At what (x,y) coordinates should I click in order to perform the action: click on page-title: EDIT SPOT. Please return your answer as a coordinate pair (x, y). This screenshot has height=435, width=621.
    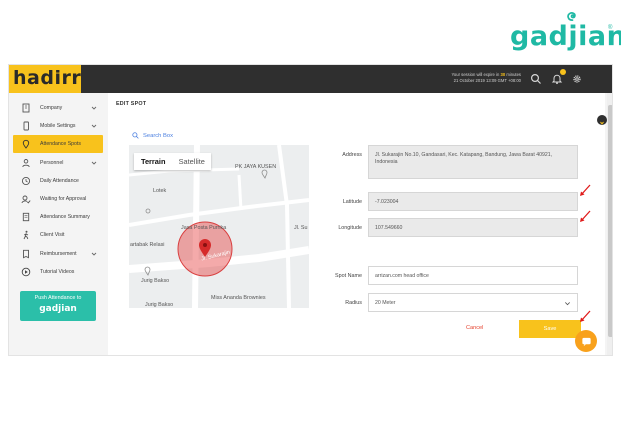
    Looking at the image, I should click on (131, 104).